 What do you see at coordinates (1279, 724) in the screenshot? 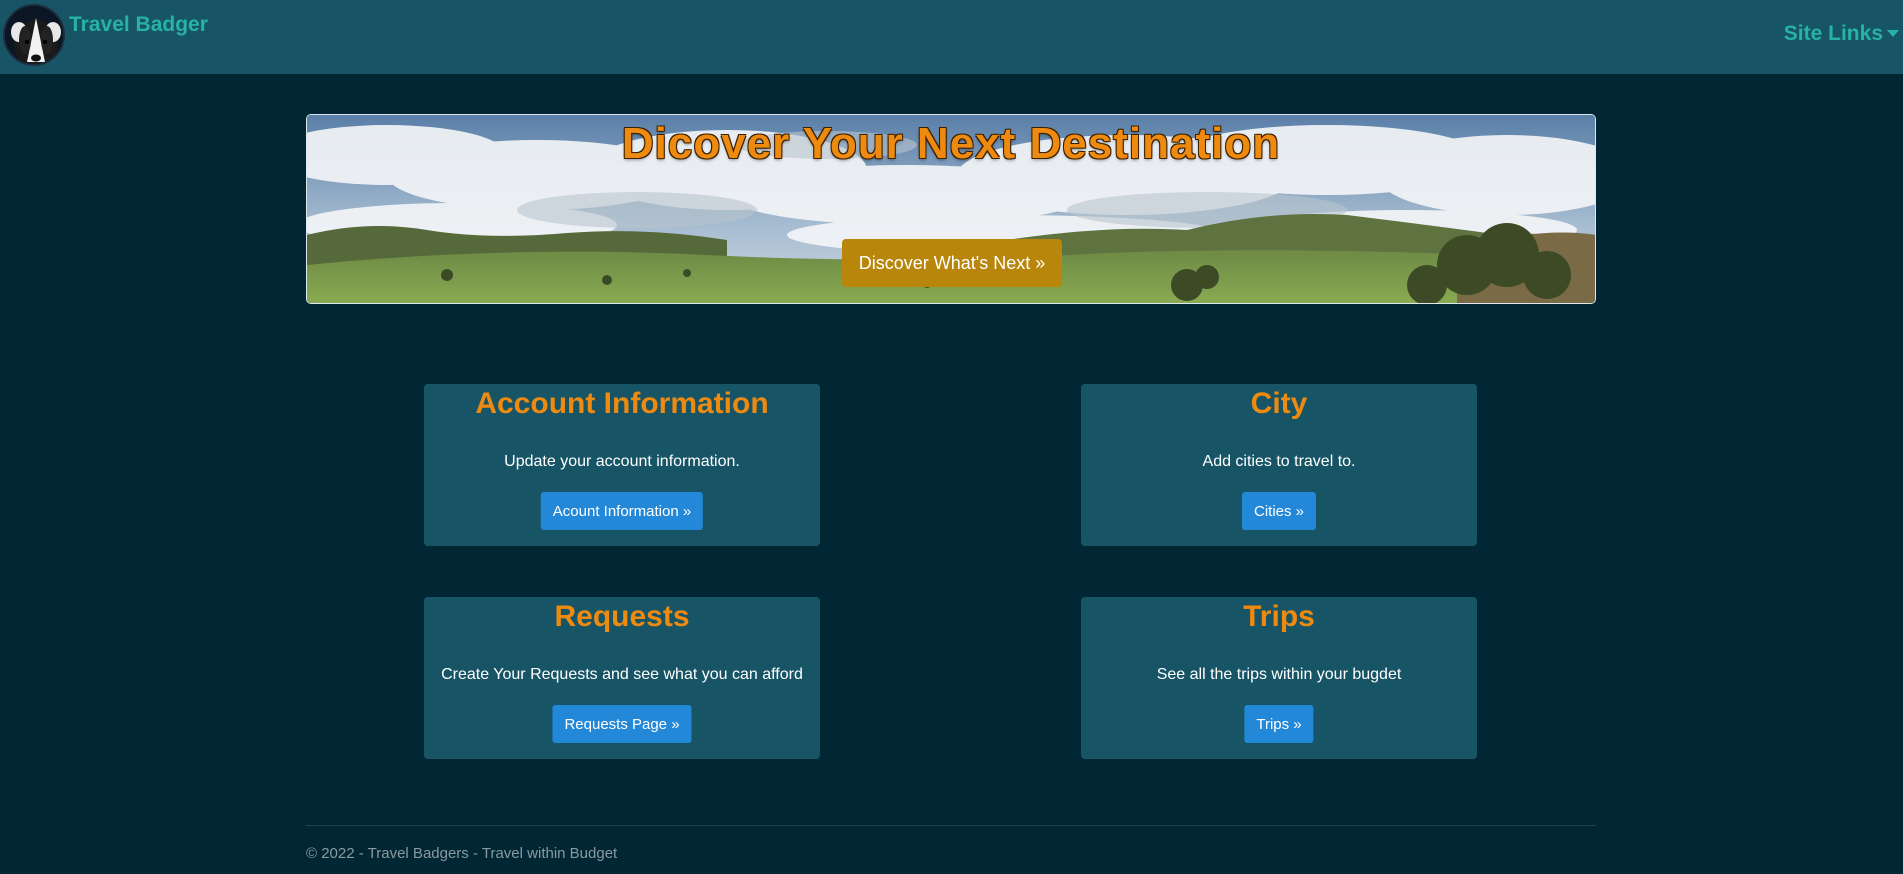
I see `trips-button: Trips »` at bounding box center [1279, 724].